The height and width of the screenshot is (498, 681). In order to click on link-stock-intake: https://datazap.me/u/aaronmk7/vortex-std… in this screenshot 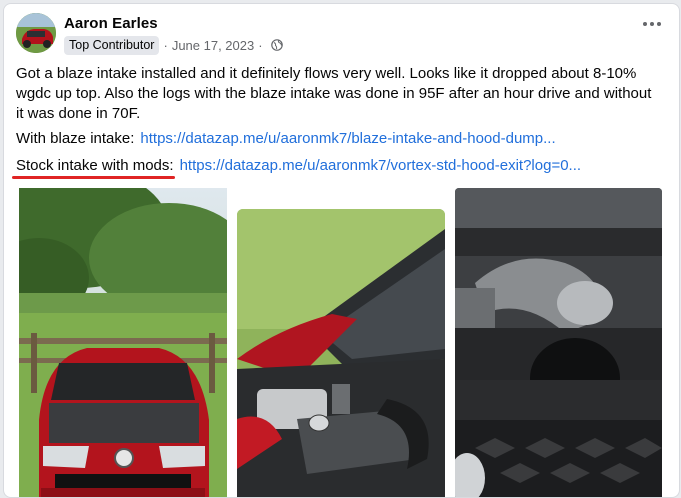, I will do `click(380, 165)`.